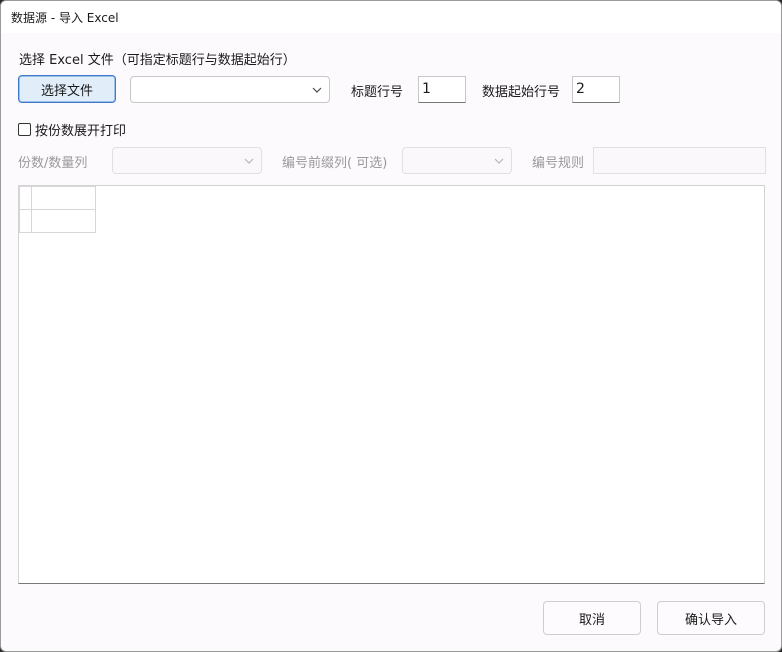 The image size is (782, 652). What do you see at coordinates (157, 60) in the screenshot?
I see `file-section-label: 选择 Excel 文件（可指定标题行与数据起始行）` at bounding box center [157, 60].